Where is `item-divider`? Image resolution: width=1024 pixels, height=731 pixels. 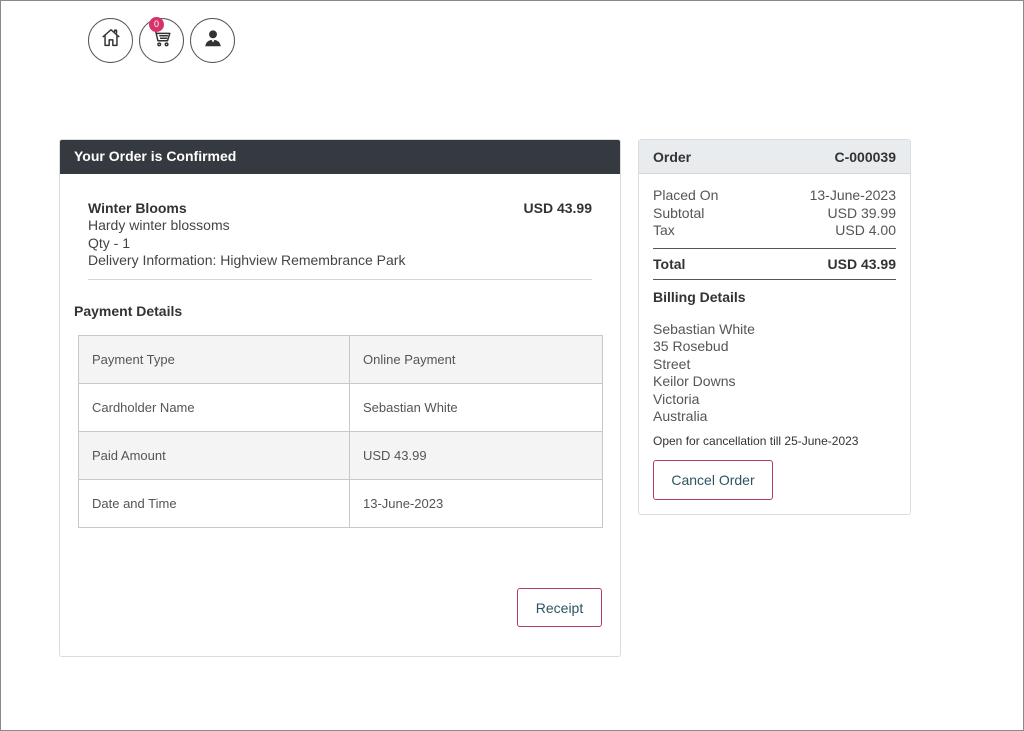
item-divider is located at coordinates (340, 279).